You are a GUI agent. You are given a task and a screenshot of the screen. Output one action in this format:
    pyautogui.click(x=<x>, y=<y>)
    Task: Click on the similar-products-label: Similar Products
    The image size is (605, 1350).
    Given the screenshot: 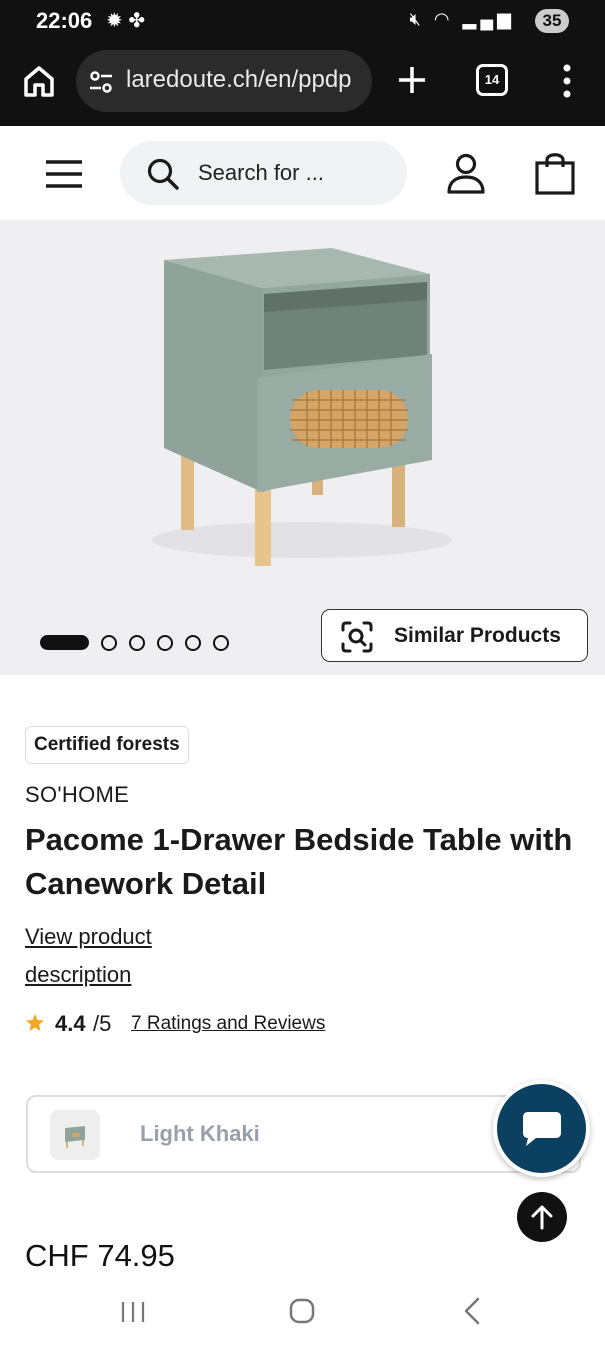 What is the action you would take?
    pyautogui.click(x=477, y=635)
    